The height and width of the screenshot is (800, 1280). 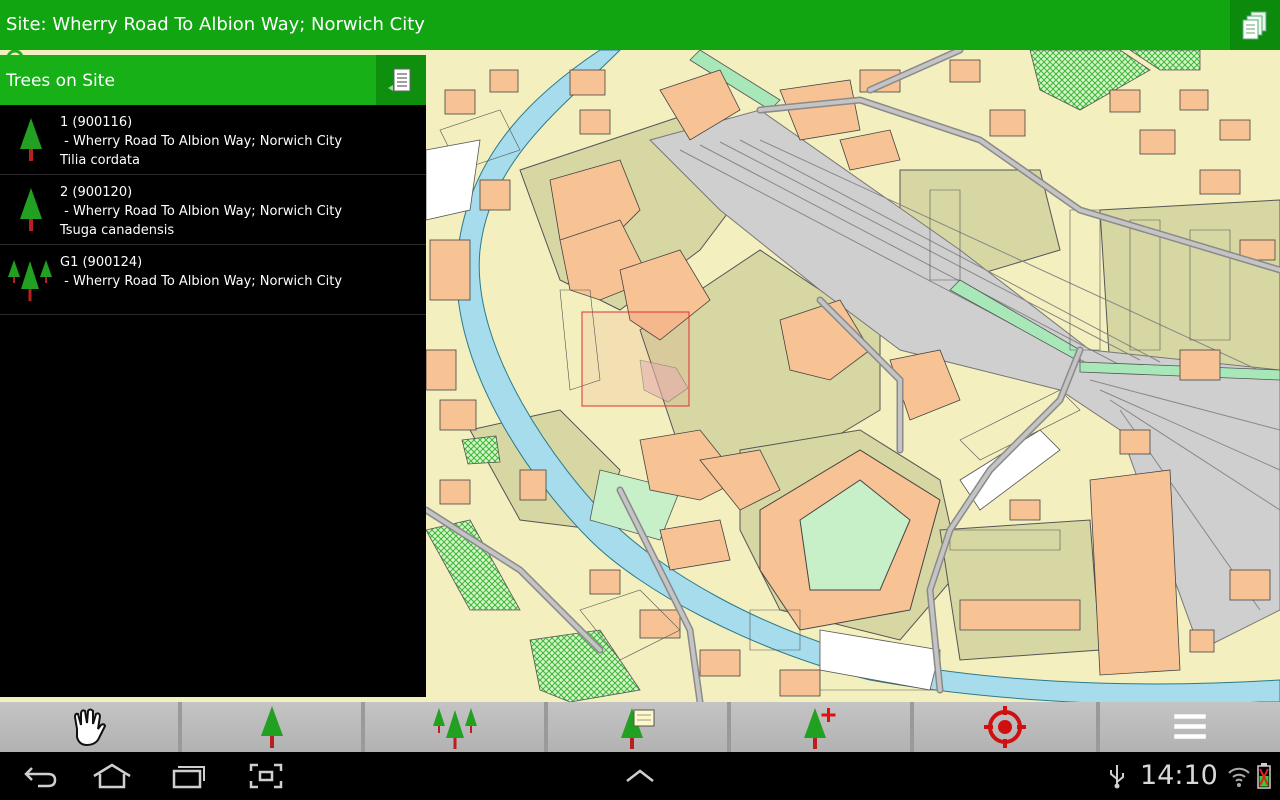 I want to click on pan-tool-button, so click(x=89, y=727).